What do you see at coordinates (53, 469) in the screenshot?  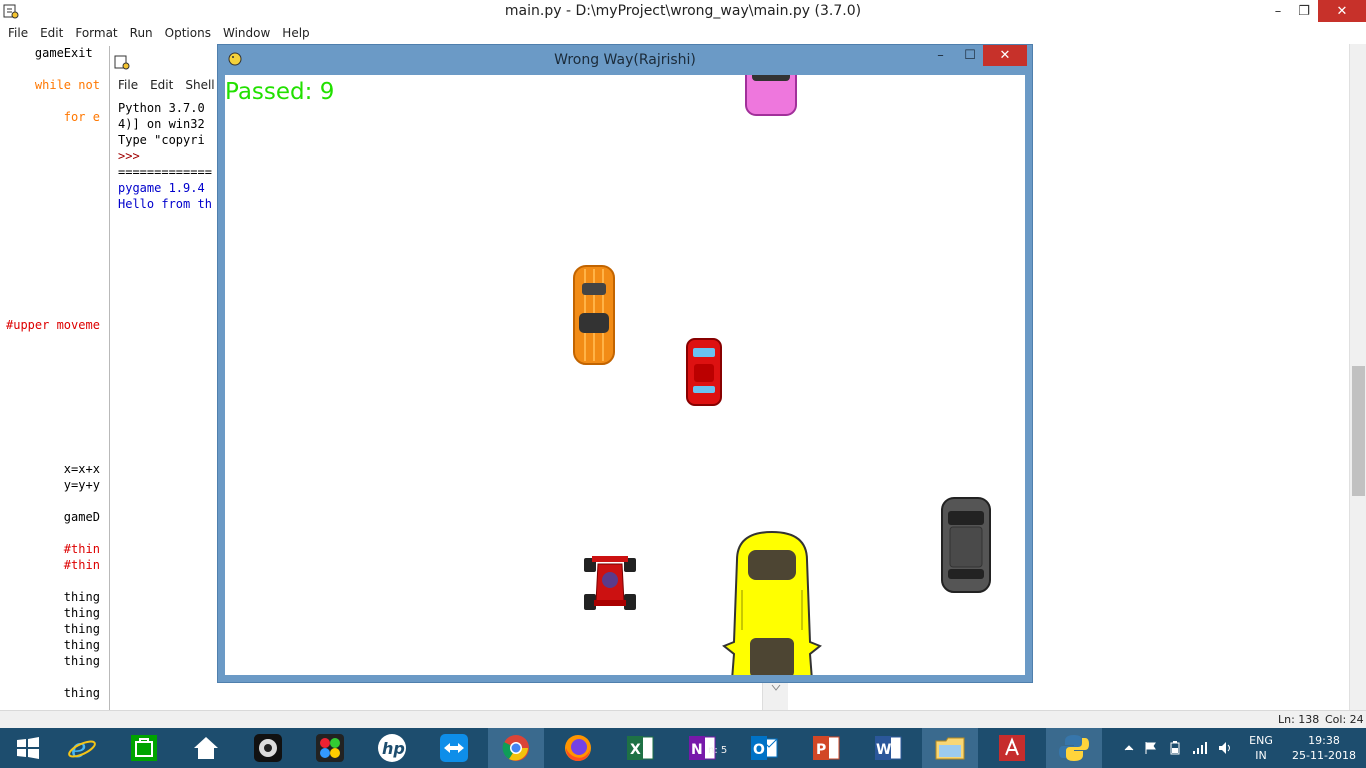 I see `code-line: x=x+x` at bounding box center [53, 469].